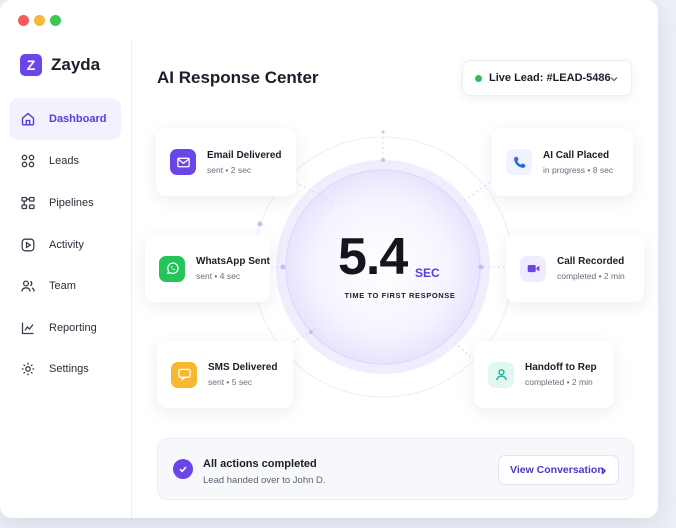  I want to click on card-title: AI Call Placed, so click(576, 155).